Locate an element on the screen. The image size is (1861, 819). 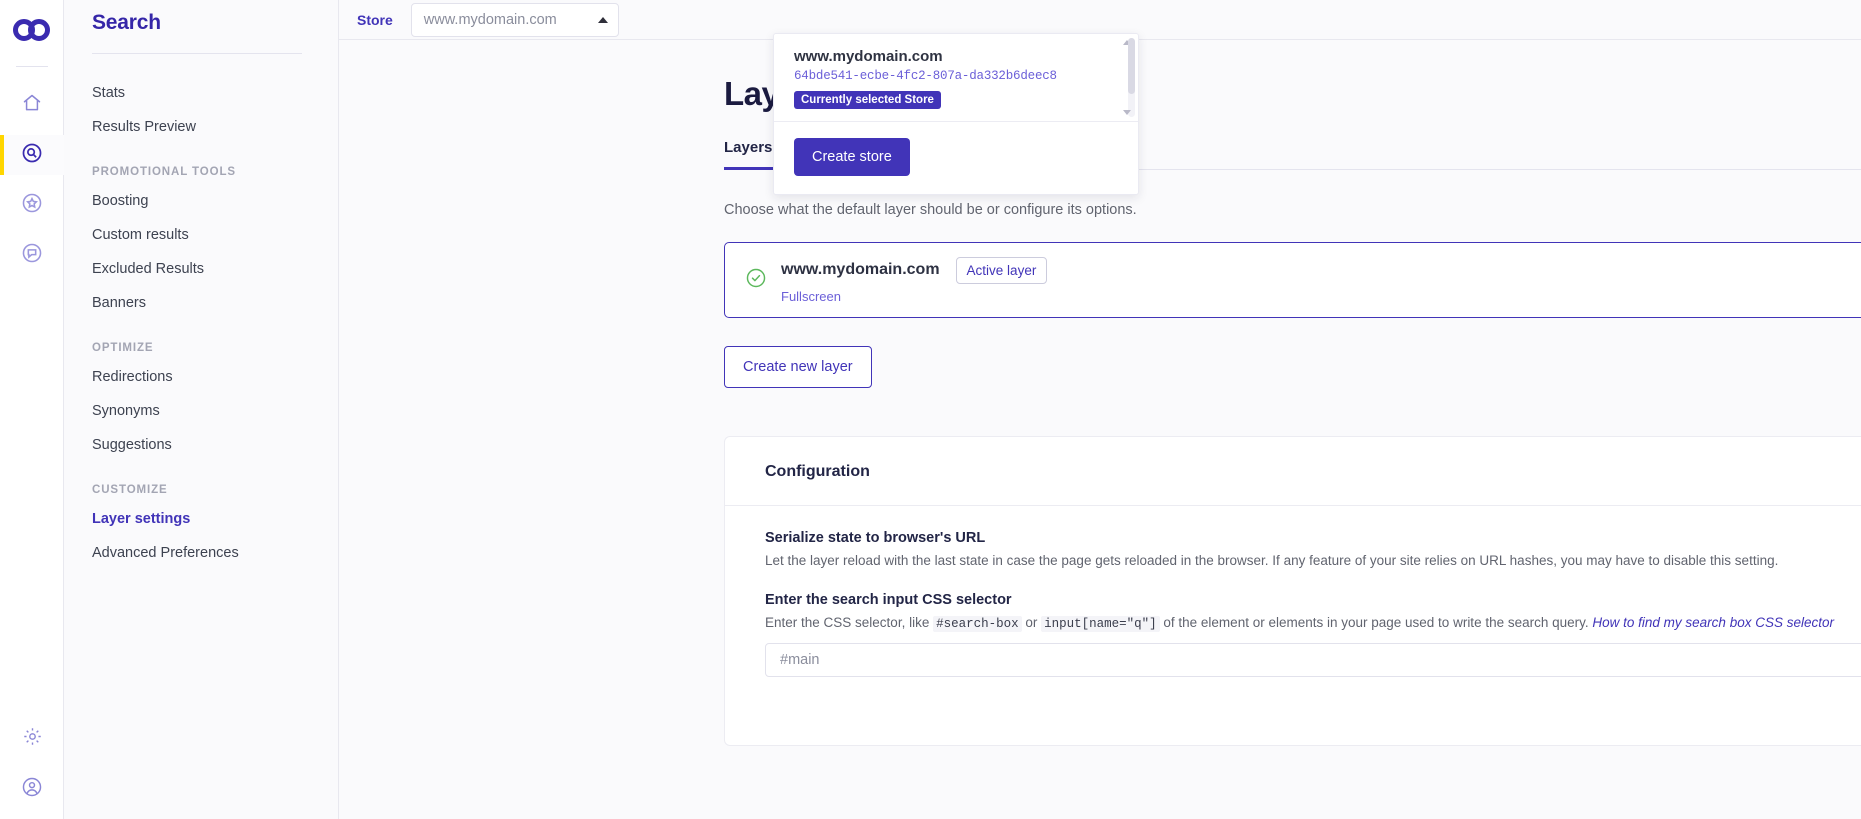
css-selector-input is located at coordinates (1313, 660).